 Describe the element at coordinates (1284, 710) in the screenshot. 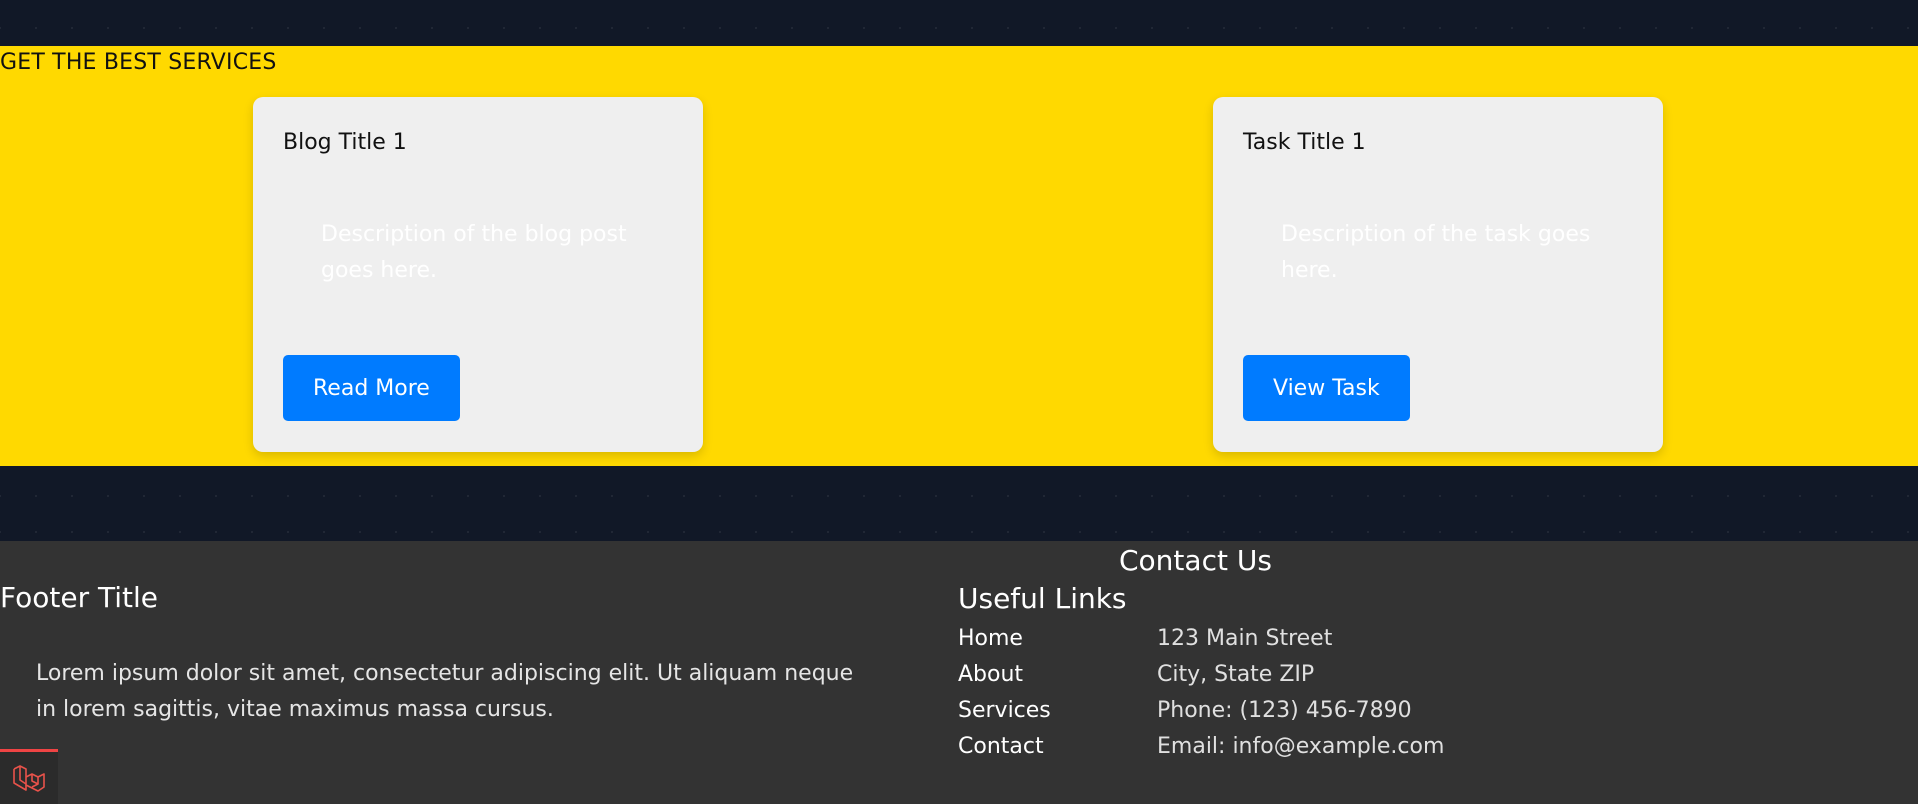

I see `contact-phone: Phone: (123) 456-7890` at that location.